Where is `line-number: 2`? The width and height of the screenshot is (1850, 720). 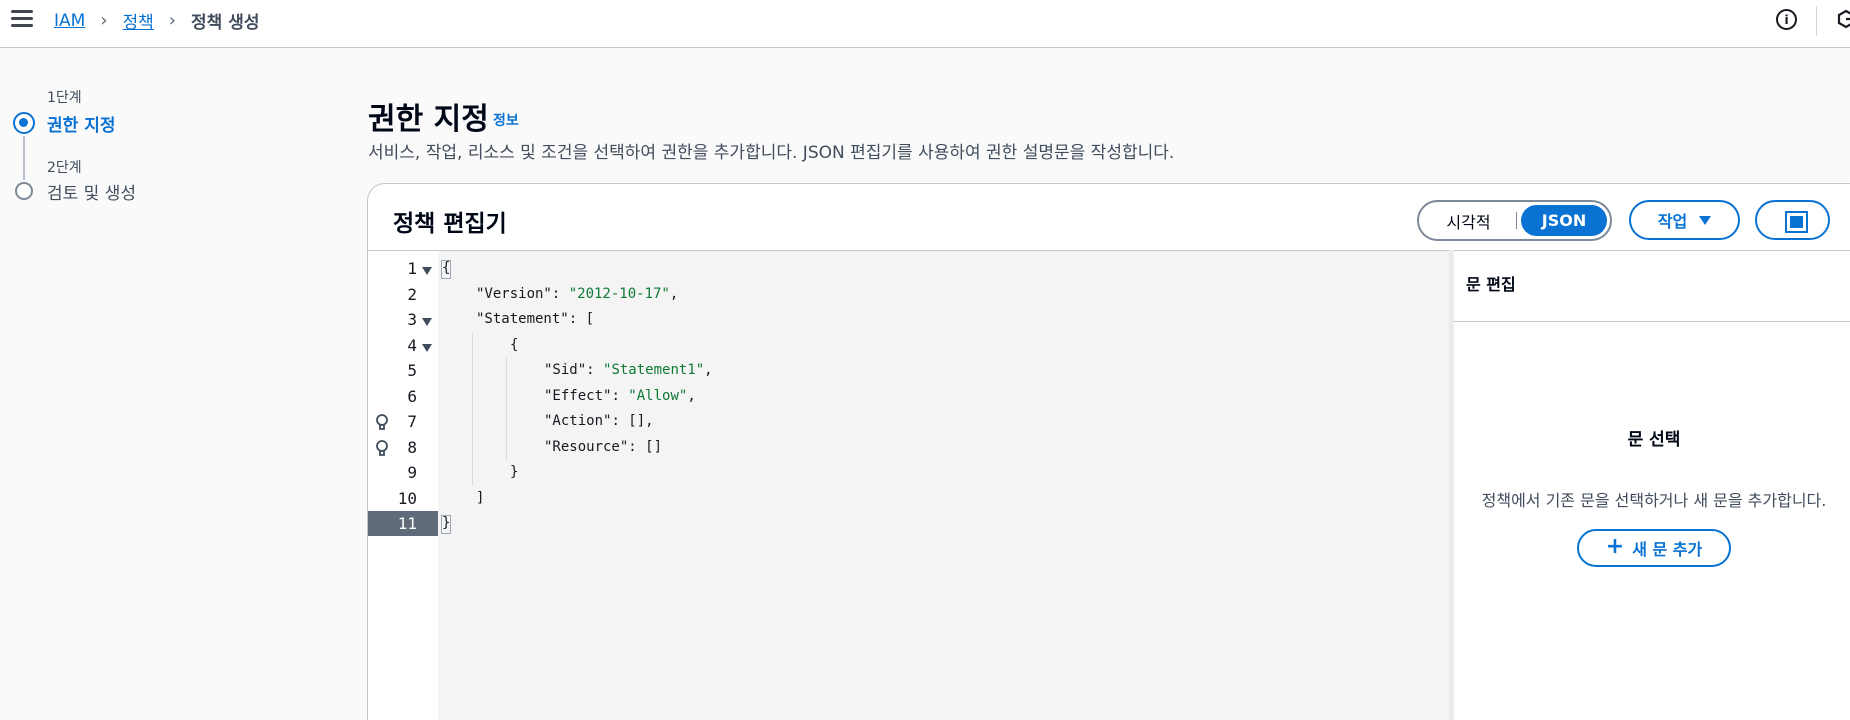 line-number: 2 is located at coordinates (412, 294).